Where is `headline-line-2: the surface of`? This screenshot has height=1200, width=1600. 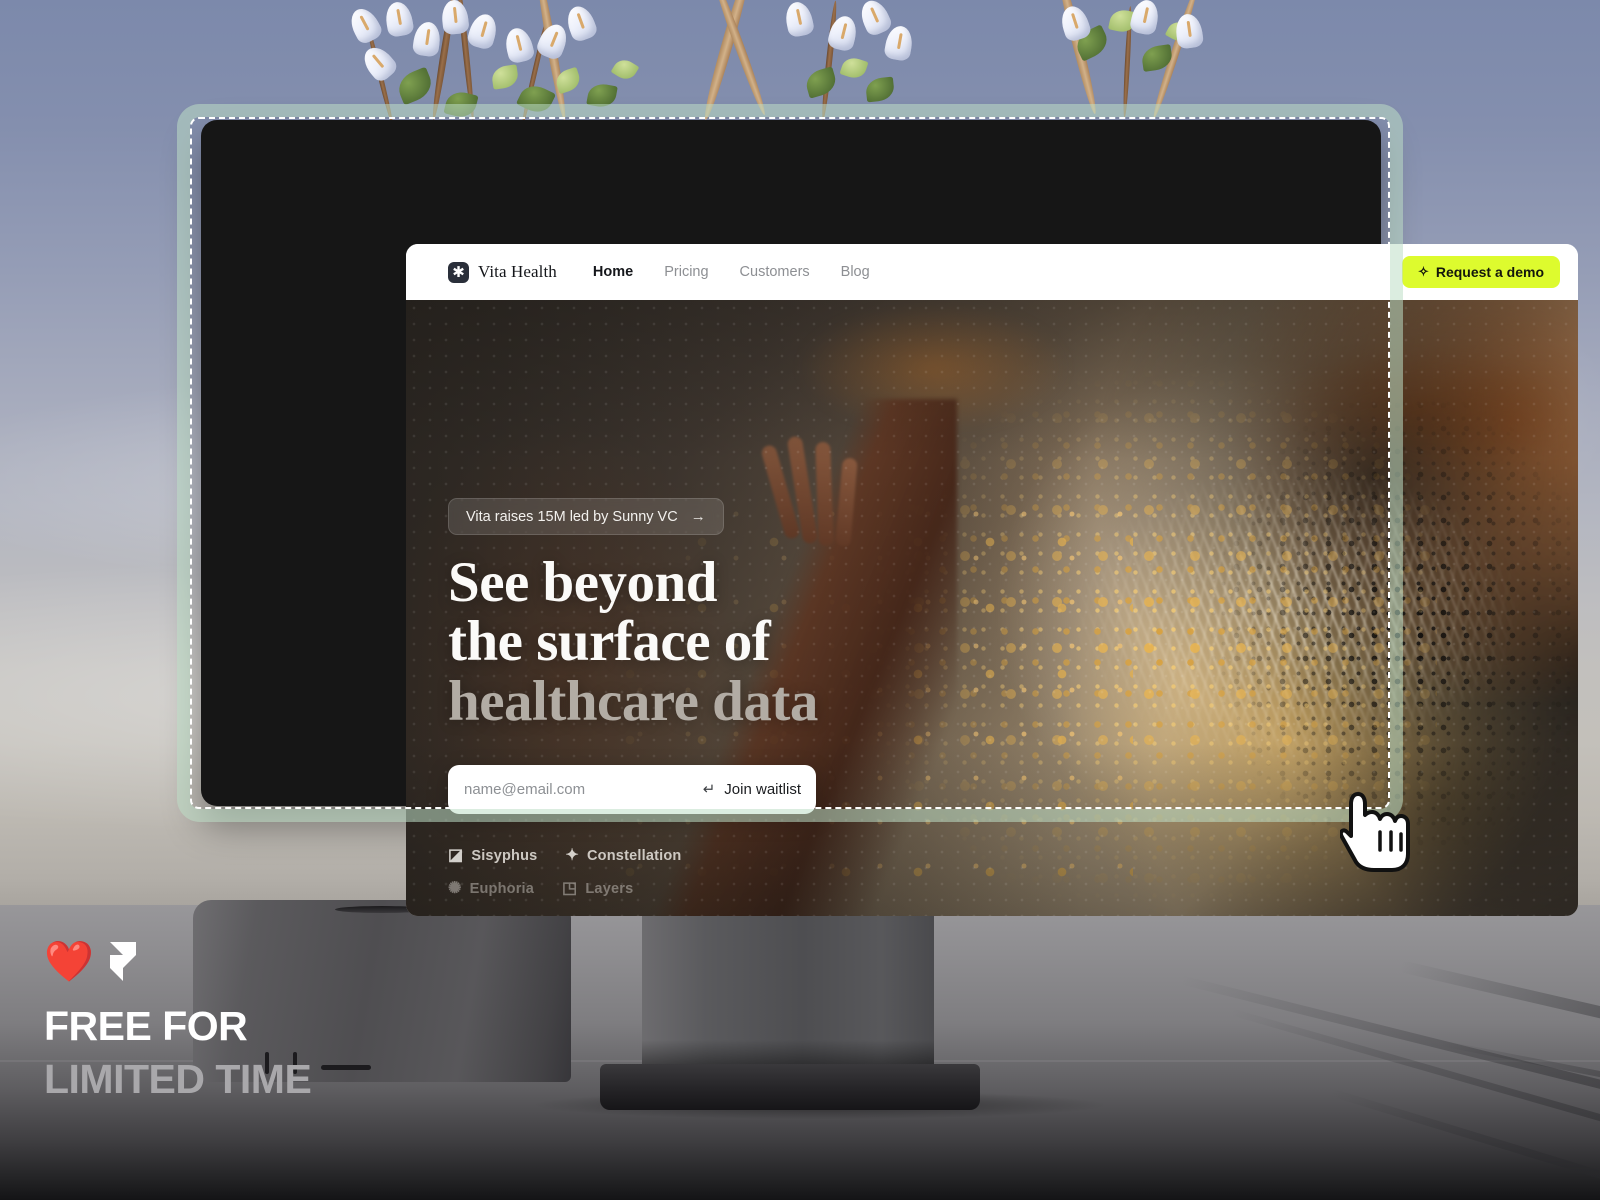 headline-line-2: the surface of is located at coordinates (609, 642).